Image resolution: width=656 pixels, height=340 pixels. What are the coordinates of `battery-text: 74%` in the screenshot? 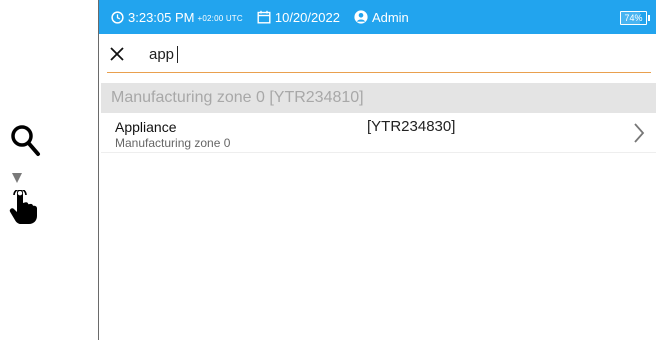 It's located at (633, 18).